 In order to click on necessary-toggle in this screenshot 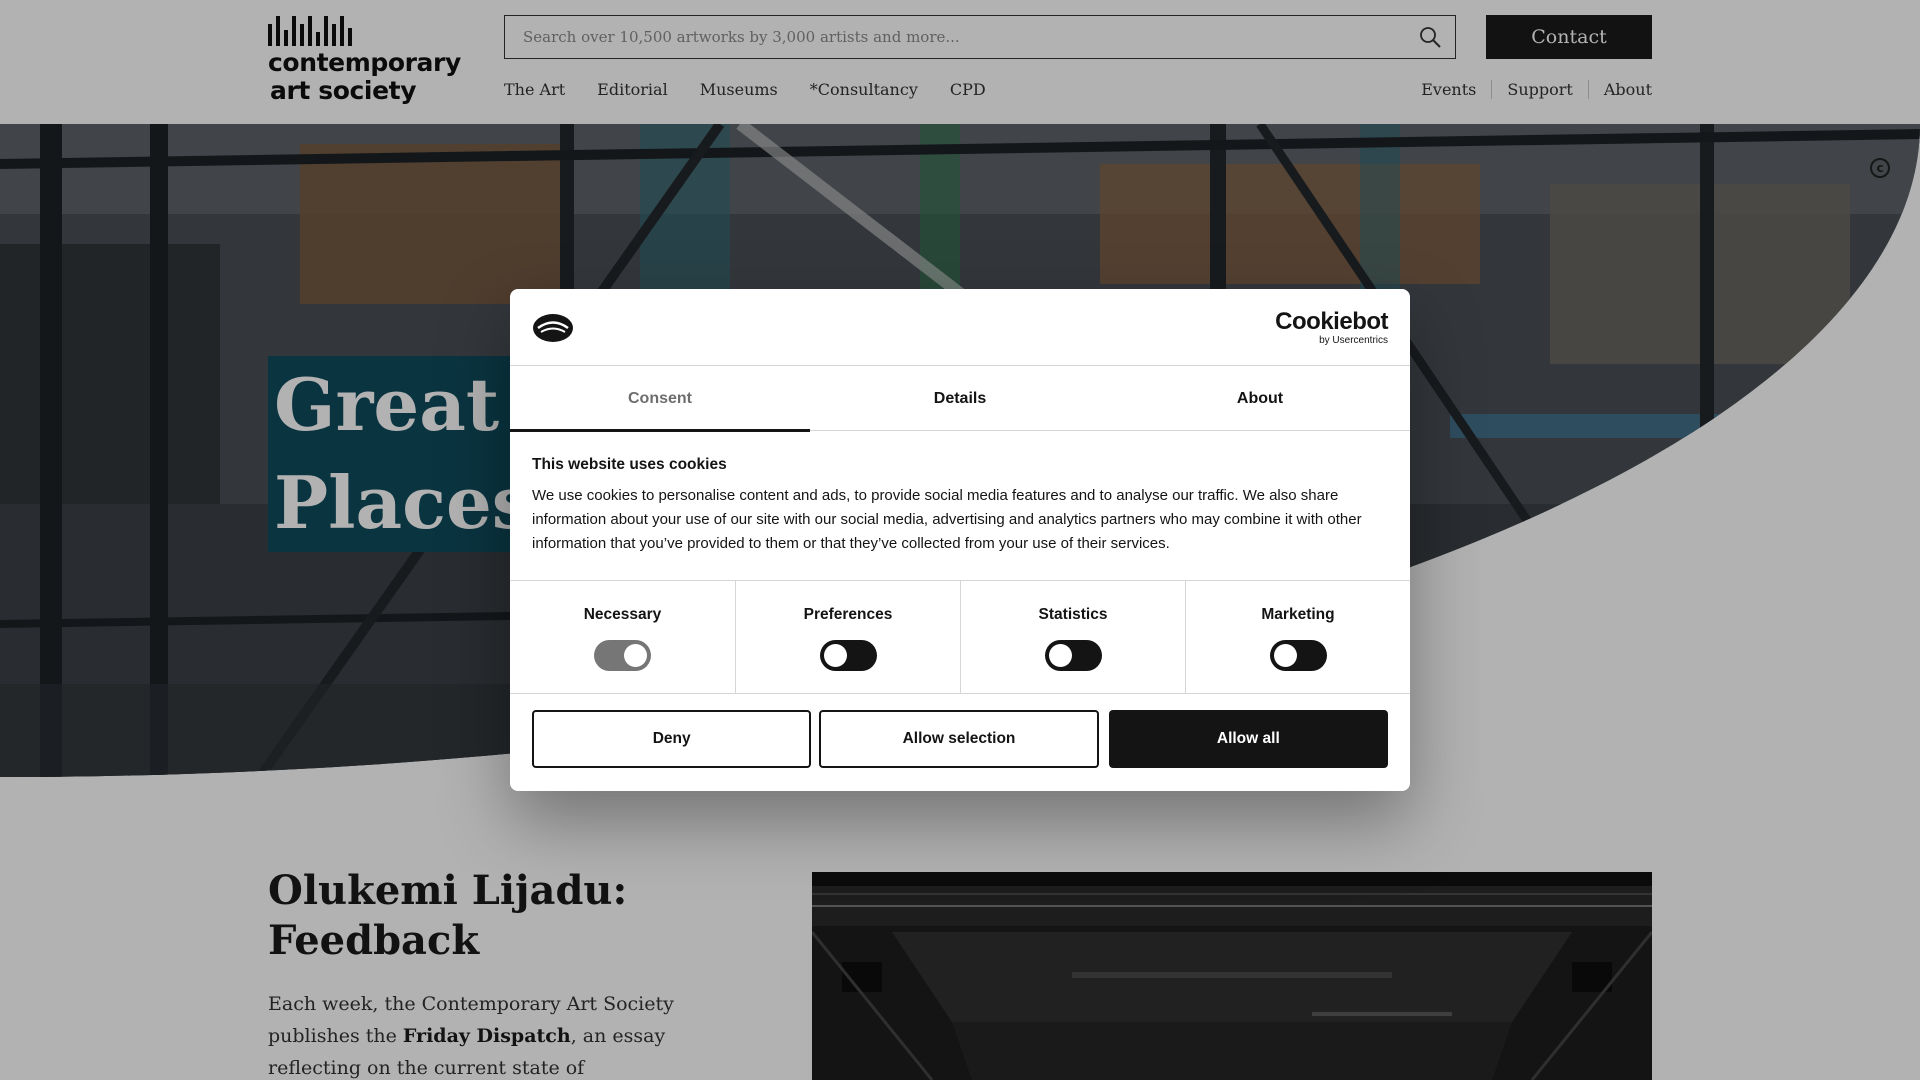, I will do `click(622, 655)`.